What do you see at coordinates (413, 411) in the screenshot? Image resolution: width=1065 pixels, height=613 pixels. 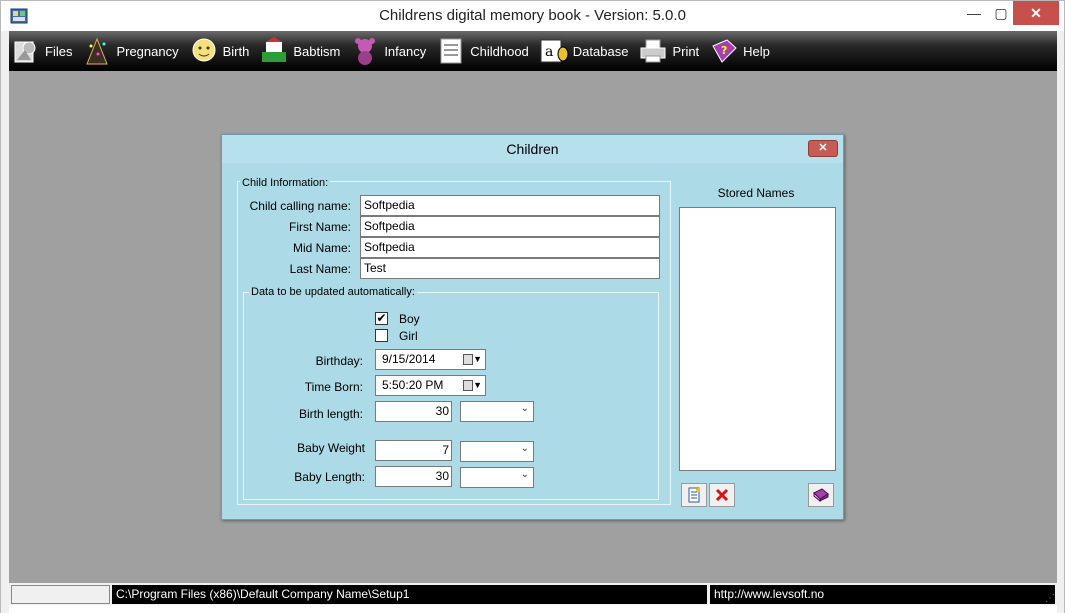 I see `birth-length-input: 30` at bounding box center [413, 411].